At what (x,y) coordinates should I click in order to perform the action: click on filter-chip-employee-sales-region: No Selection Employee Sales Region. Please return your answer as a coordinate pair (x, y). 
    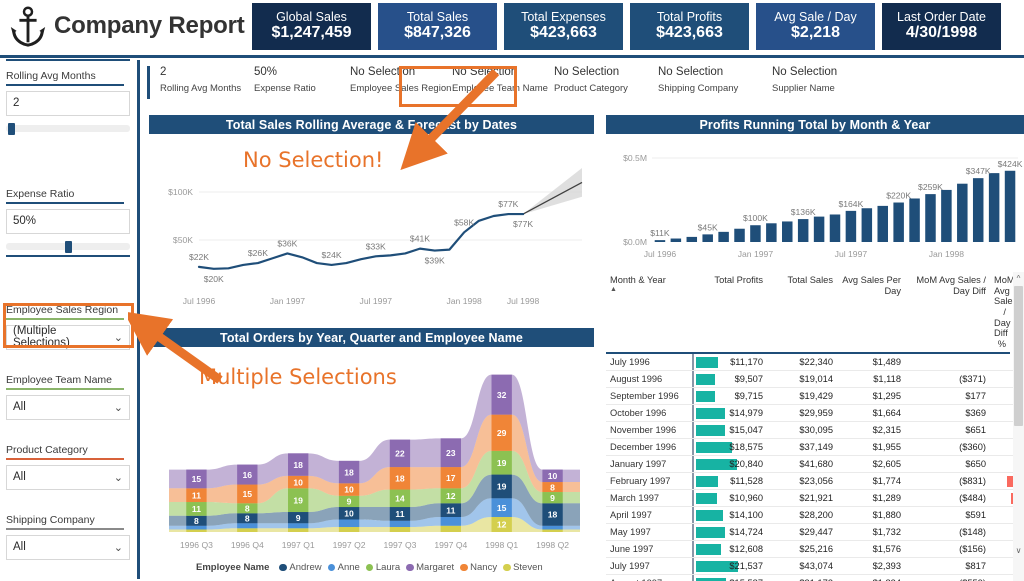
    Looking at the image, I should click on (400, 80).